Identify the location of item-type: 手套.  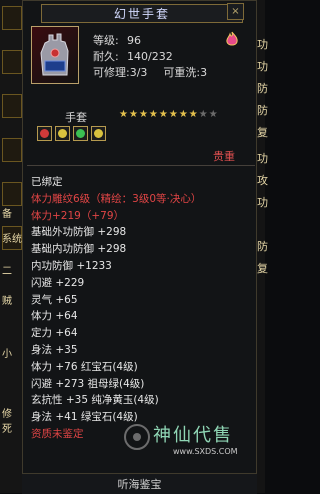
(76, 117).